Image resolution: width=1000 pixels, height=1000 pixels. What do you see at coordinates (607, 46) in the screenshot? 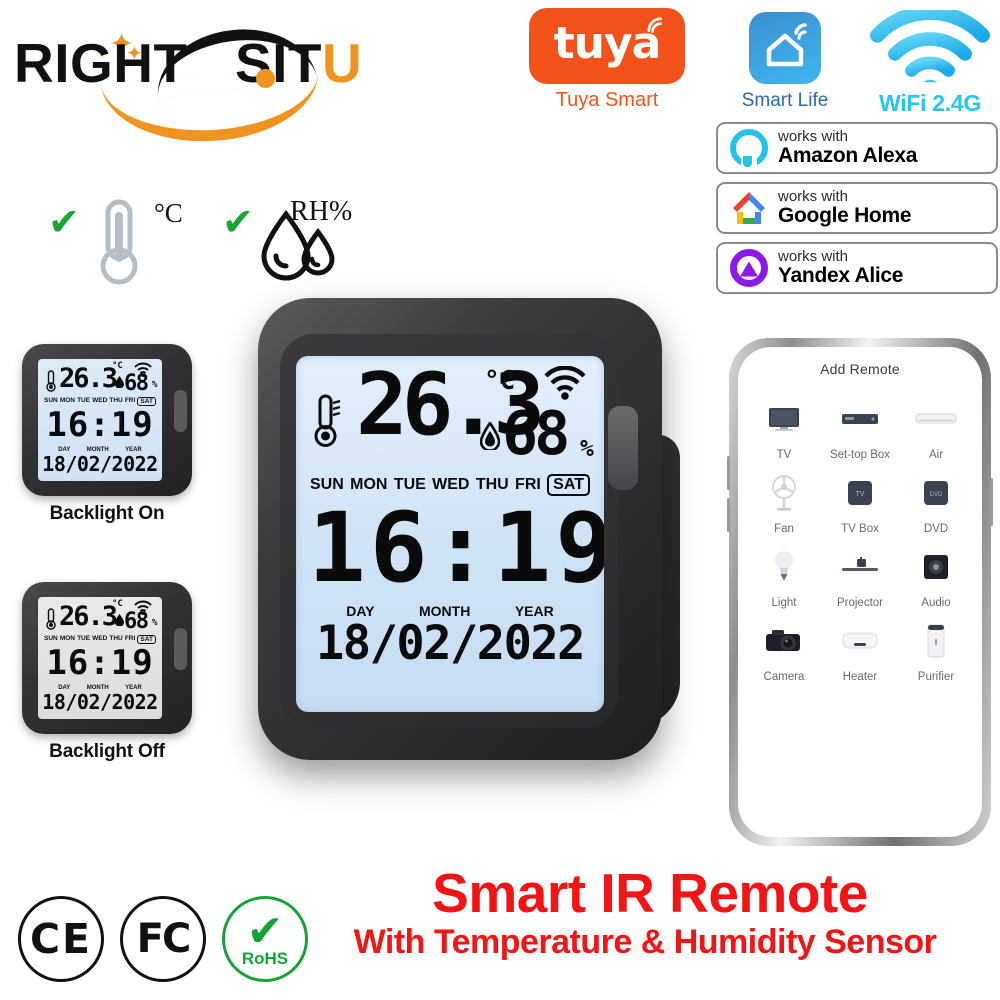
I see `tuya-logo-tile: tuya` at bounding box center [607, 46].